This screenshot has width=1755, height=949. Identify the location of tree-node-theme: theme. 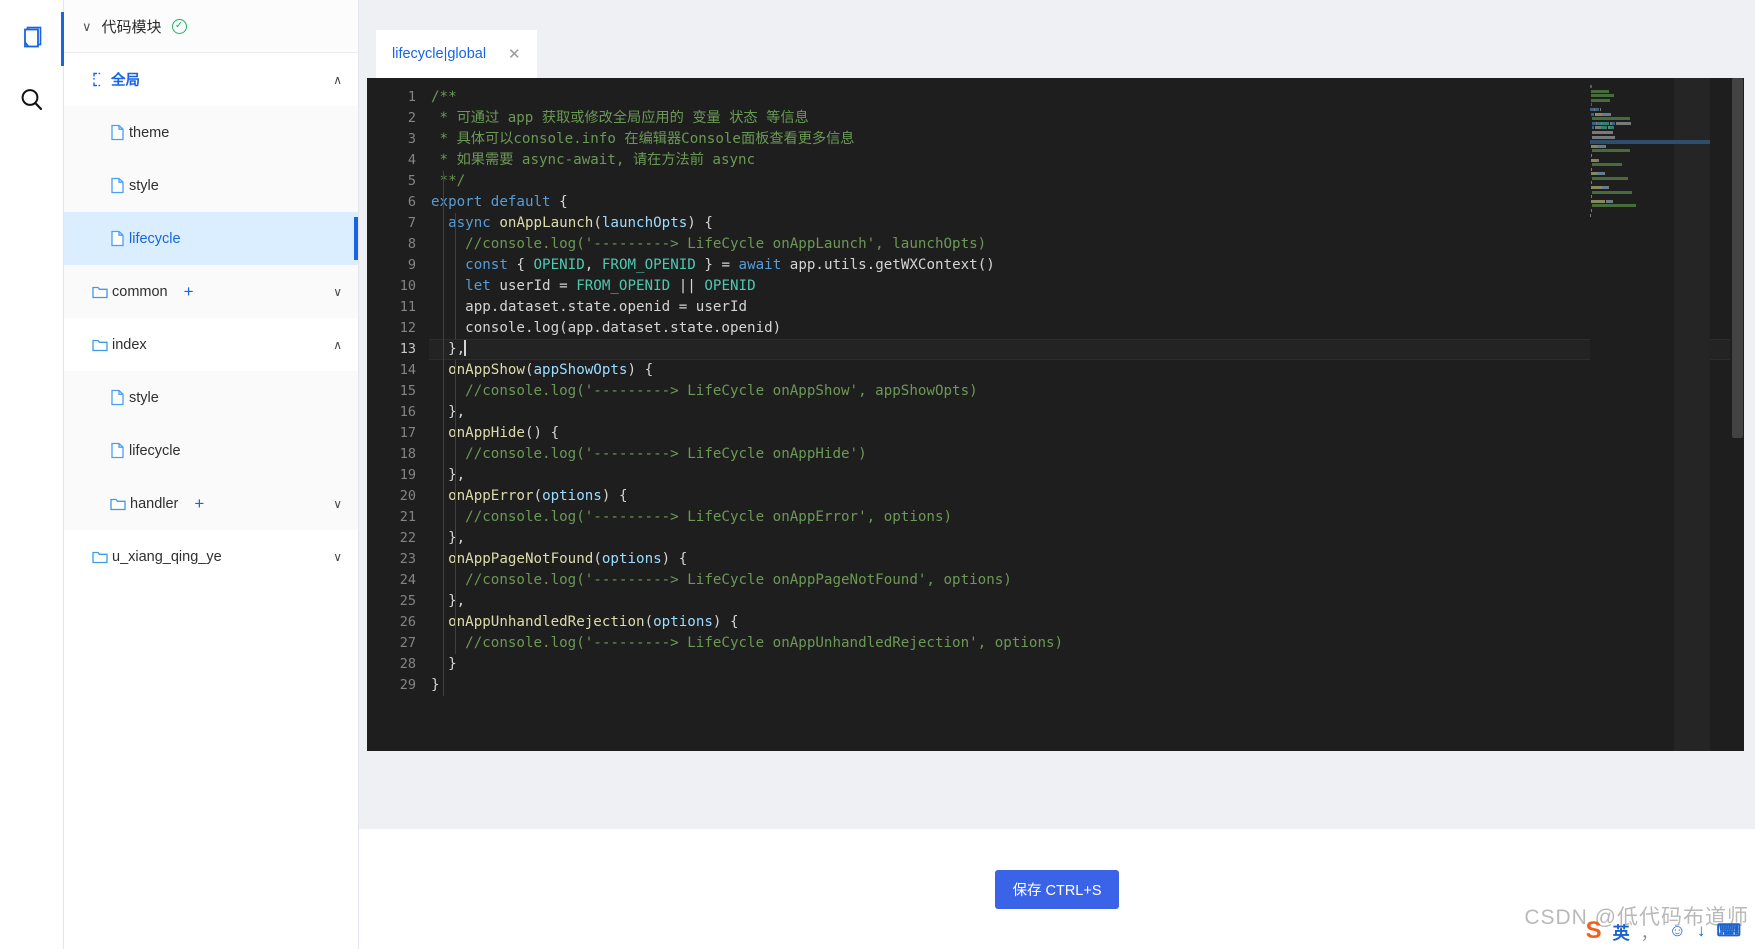
(211, 132).